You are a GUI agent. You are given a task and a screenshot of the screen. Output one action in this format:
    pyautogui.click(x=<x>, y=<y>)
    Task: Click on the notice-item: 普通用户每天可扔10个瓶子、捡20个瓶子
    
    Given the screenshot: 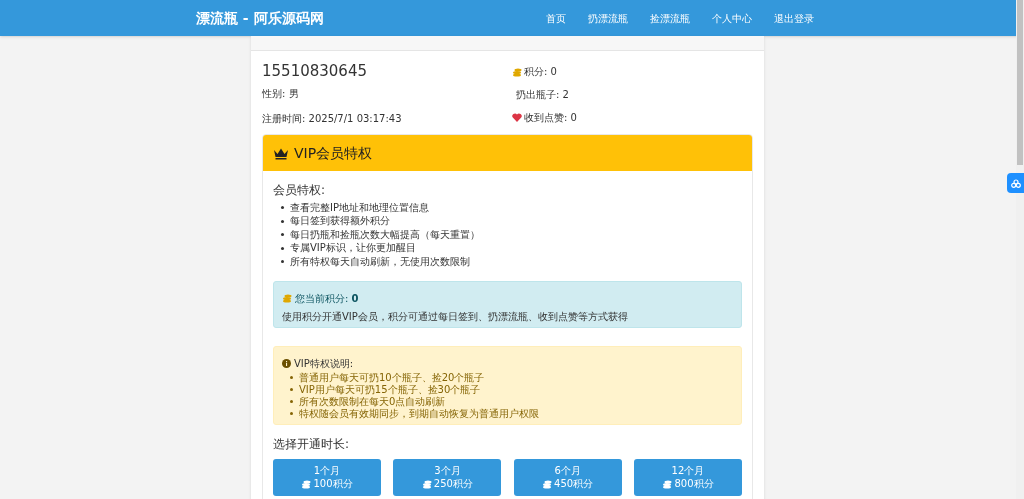 What is the action you would take?
    pyautogui.click(x=392, y=377)
    